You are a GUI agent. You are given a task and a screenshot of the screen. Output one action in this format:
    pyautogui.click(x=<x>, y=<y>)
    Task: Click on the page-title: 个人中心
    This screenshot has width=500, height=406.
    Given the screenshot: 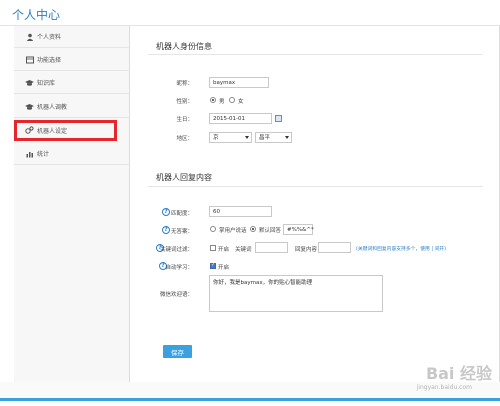 What is the action you would take?
    pyautogui.click(x=36, y=15)
    